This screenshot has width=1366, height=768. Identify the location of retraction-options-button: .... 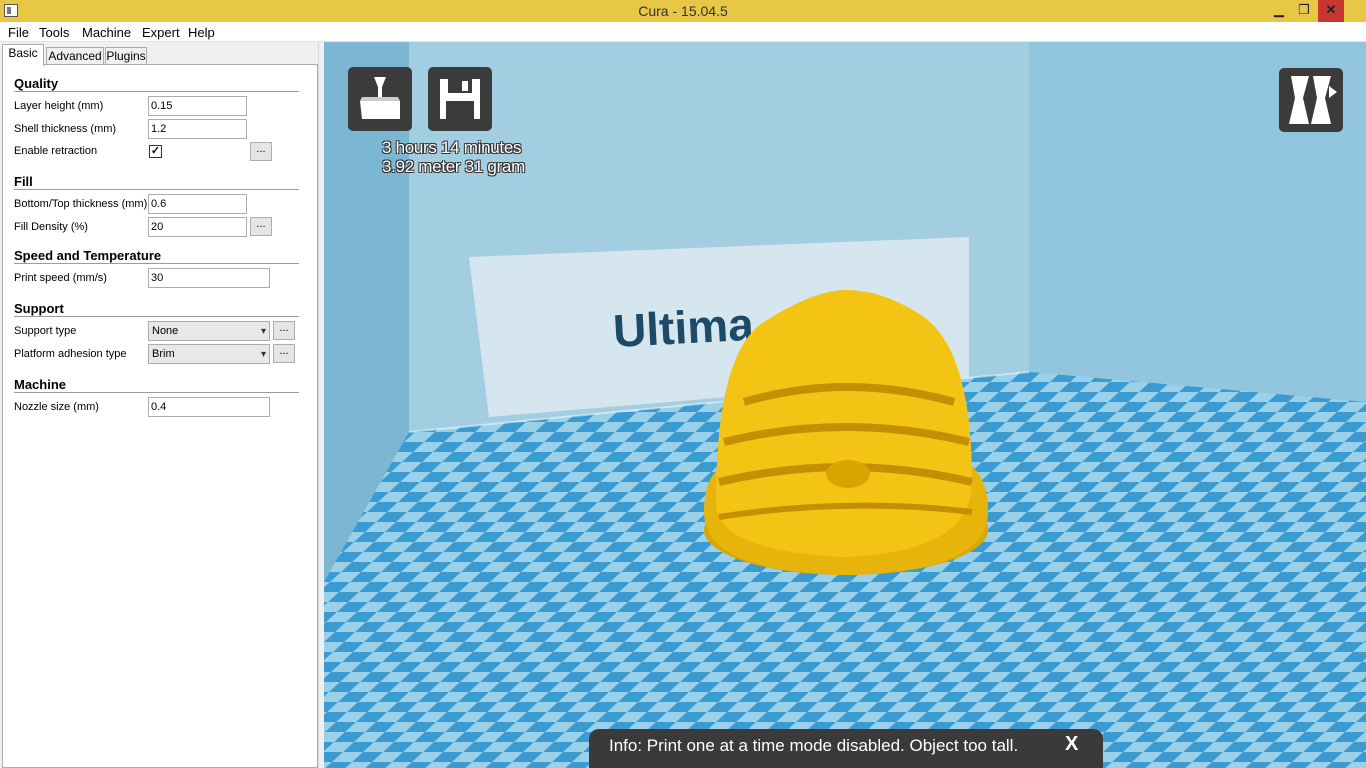
(261, 151).